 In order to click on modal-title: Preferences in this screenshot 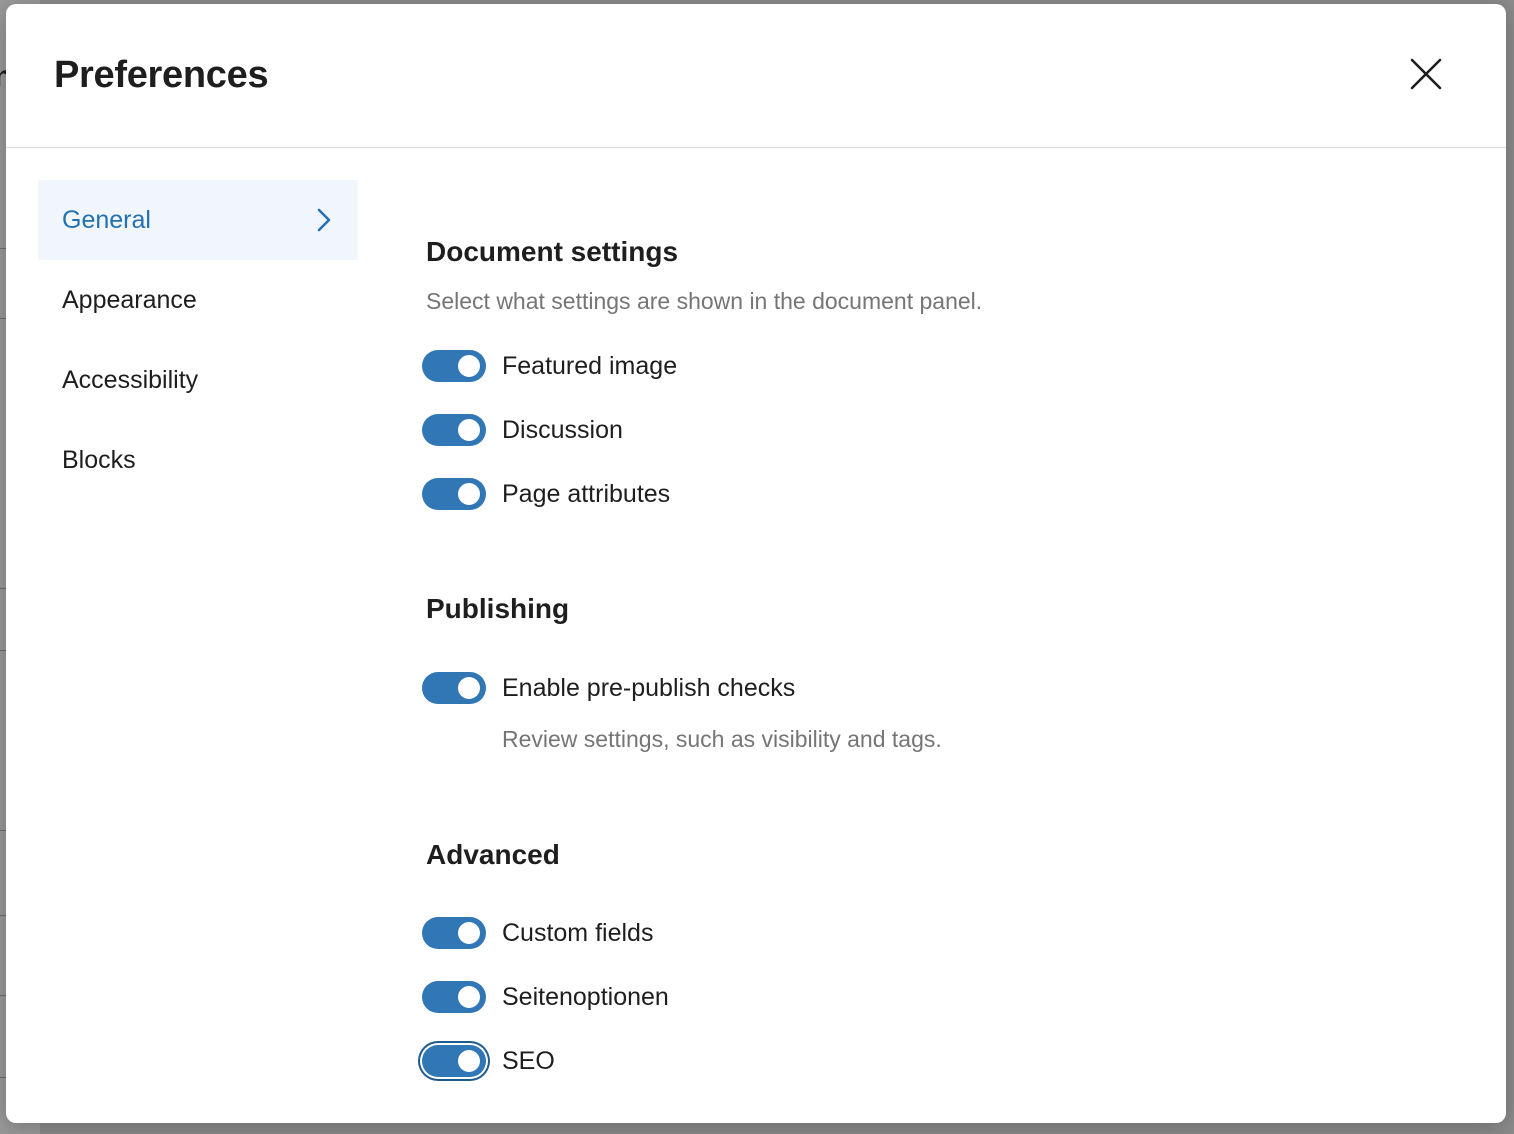, I will do `click(161, 75)`.